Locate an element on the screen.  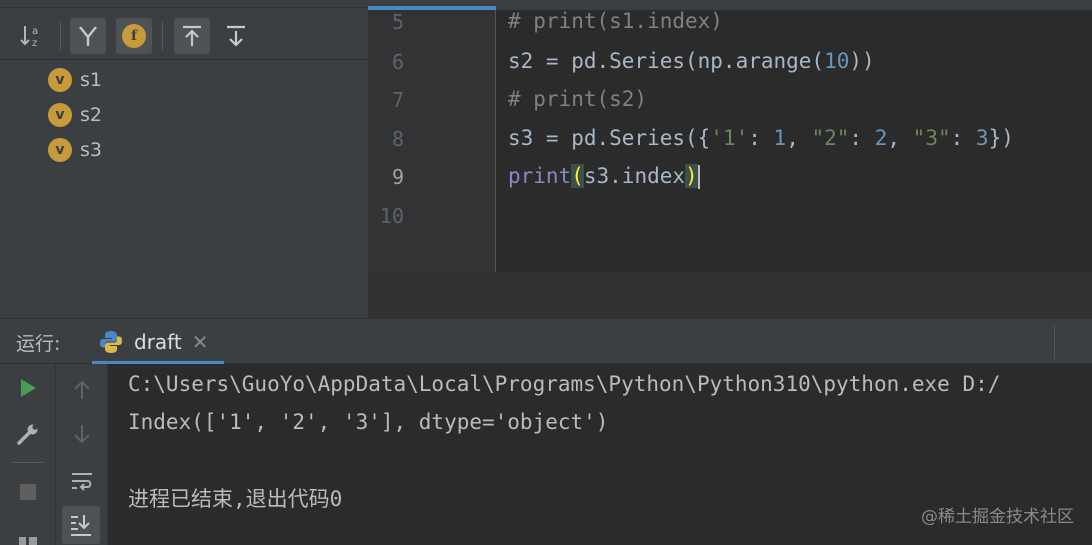
current-line-number: 9 is located at coordinates (397, 177).